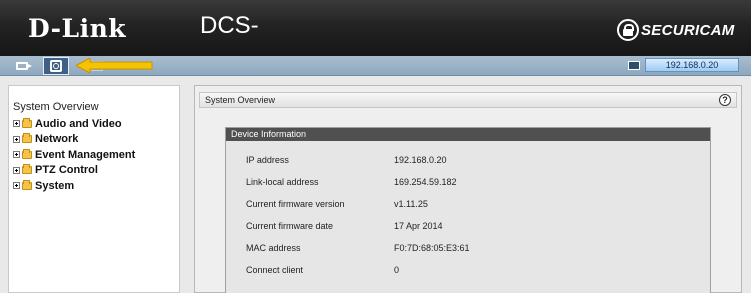  Describe the element at coordinates (85, 154) in the screenshot. I see `nav-item-label: Event Management` at that location.